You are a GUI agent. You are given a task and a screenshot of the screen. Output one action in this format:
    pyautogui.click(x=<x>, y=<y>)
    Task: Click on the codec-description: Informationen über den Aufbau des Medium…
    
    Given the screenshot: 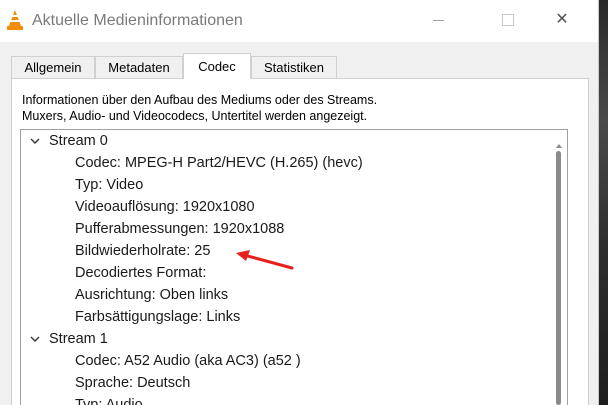 What is the action you would take?
    pyautogui.click(x=199, y=108)
    